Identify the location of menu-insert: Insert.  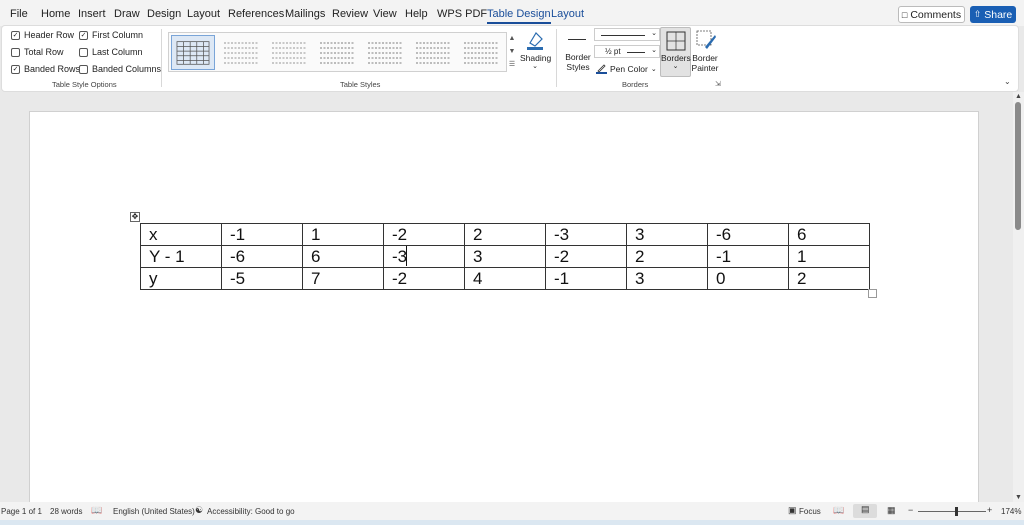
(92, 14).